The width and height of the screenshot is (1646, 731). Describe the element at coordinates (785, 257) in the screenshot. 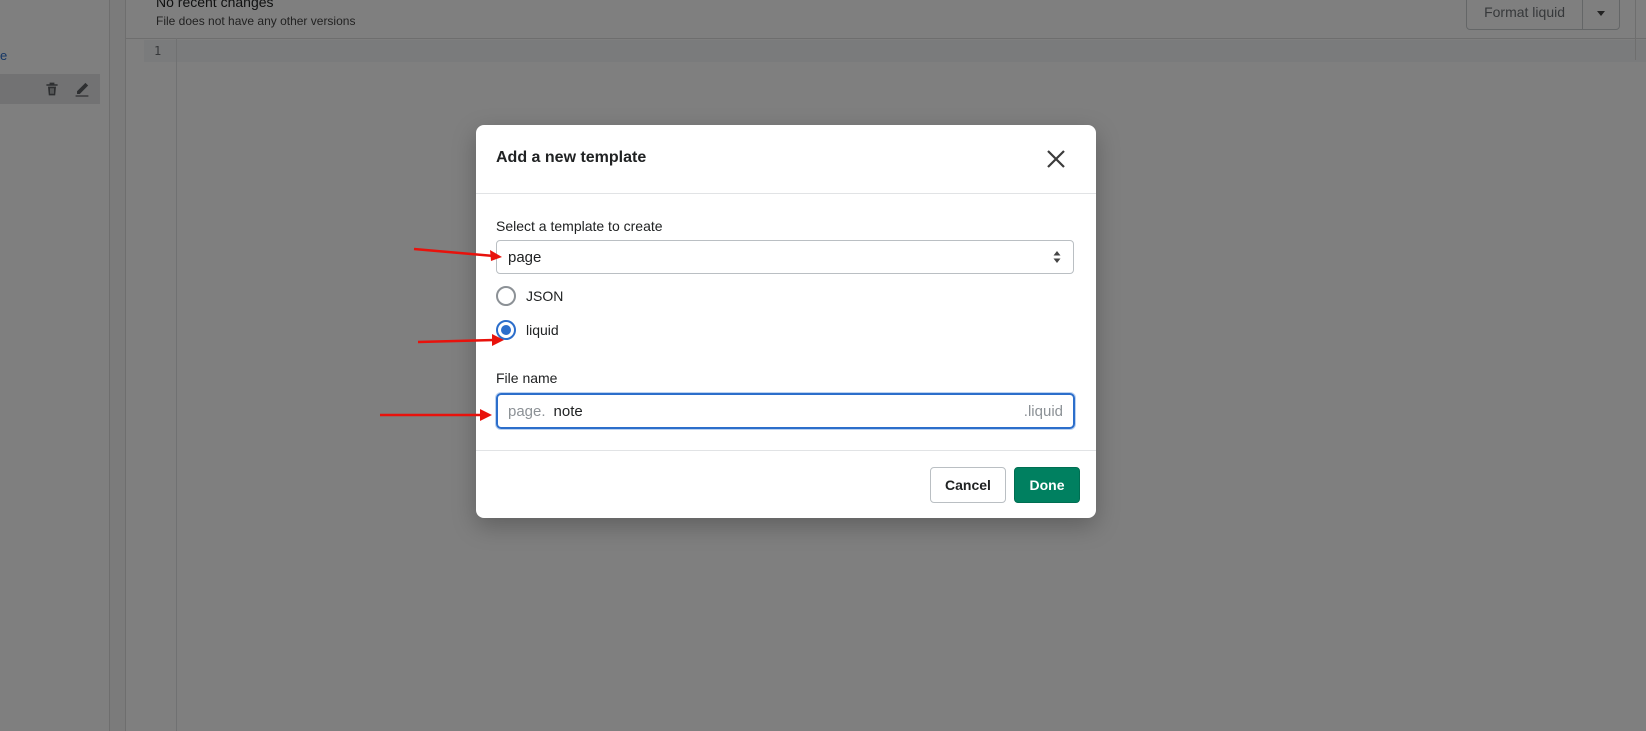

I see `template-select: page` at that location.